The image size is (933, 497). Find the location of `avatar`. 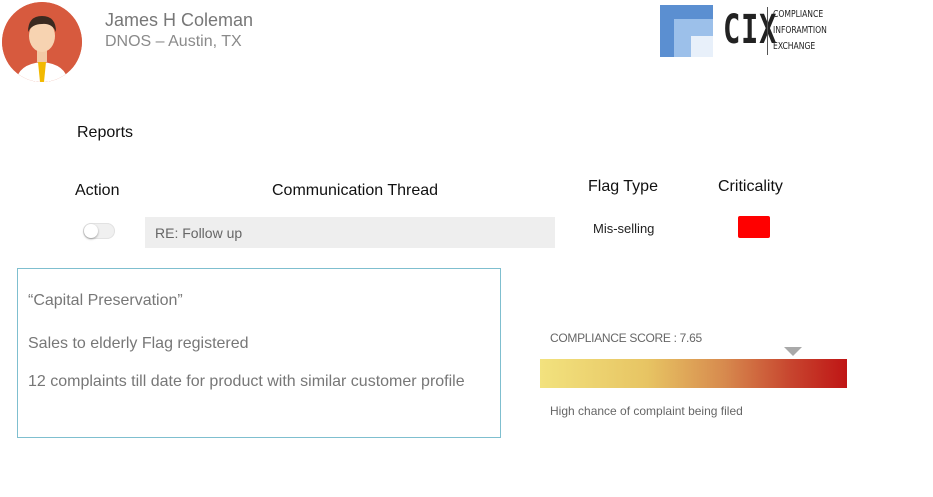

avatar is located at coordinates (42, 42).